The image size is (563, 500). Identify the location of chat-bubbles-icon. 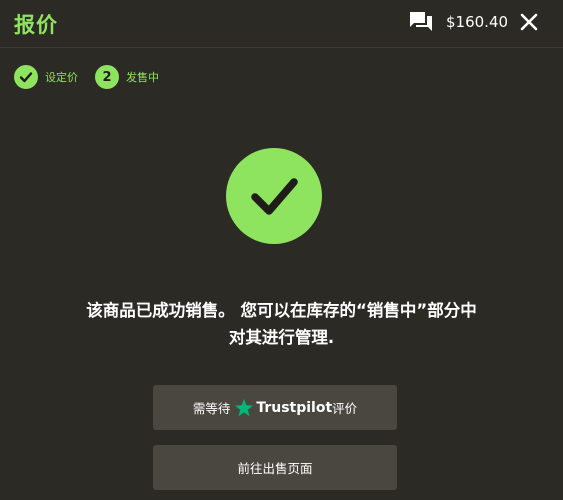
(421, 22).